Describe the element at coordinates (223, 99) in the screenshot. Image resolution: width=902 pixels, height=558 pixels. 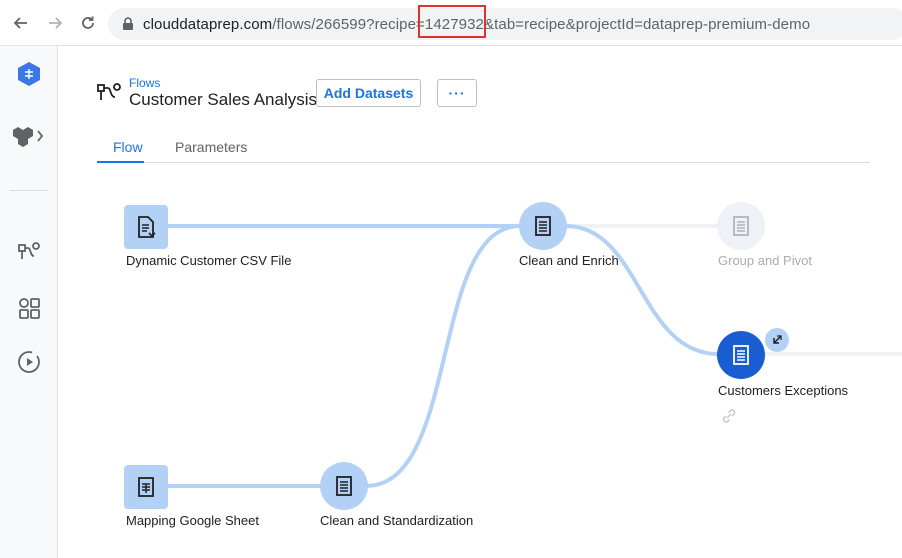
I see `page-title: Customer Sales Analysis` at that location.